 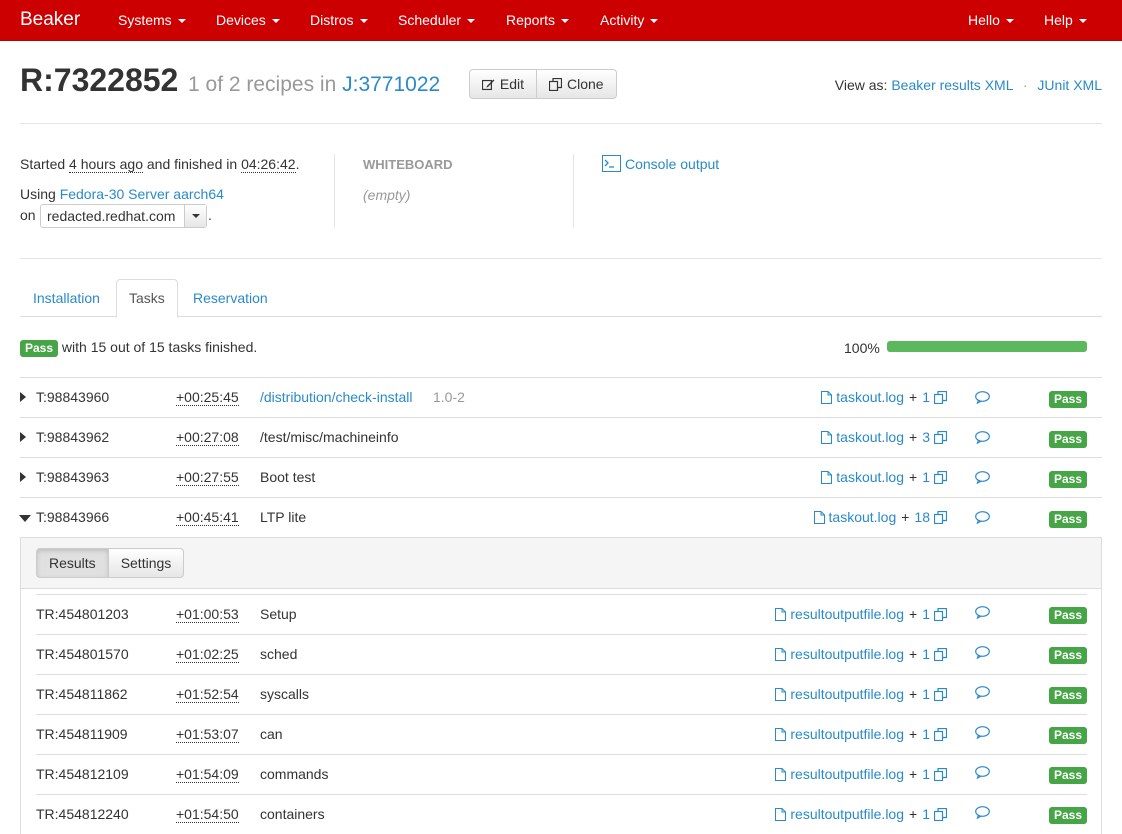 I want to click on edit-button: Edit, so click(x=503, y=84).